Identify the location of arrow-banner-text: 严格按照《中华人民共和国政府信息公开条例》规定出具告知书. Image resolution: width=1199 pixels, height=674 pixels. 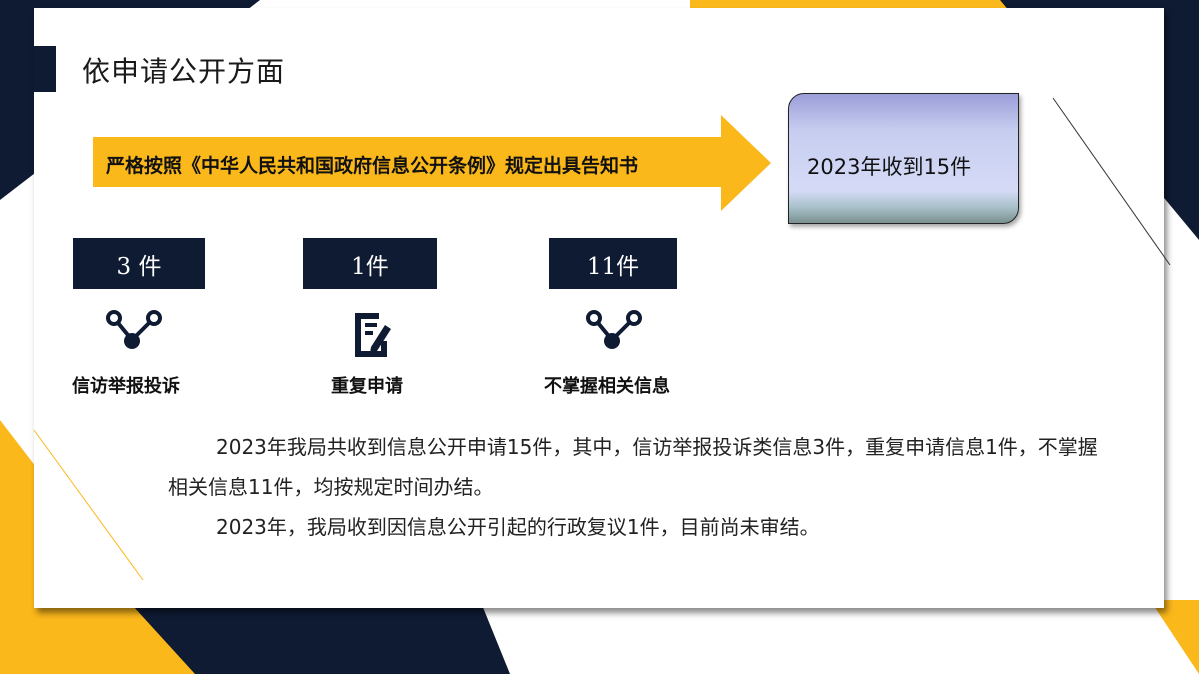
(372, 166).